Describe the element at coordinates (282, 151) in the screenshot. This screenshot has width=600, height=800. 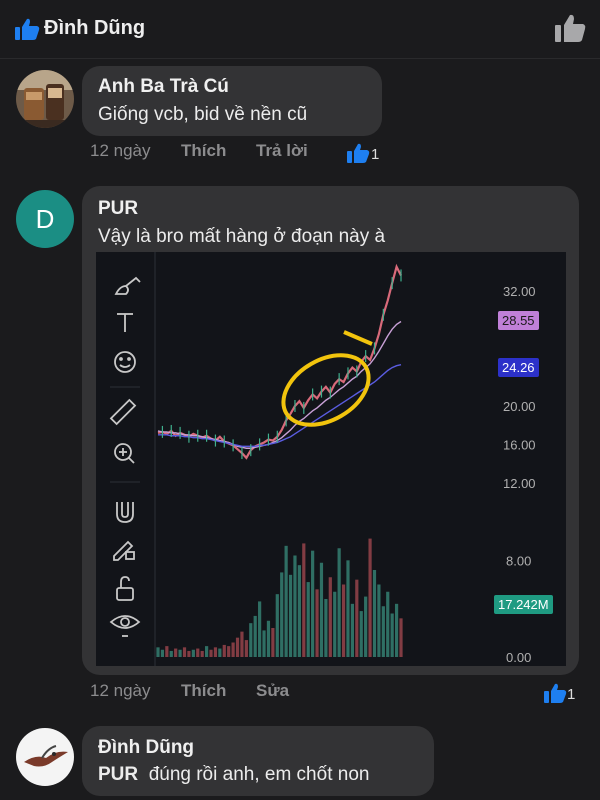
I see `reply-action: Trả lời` at that location.